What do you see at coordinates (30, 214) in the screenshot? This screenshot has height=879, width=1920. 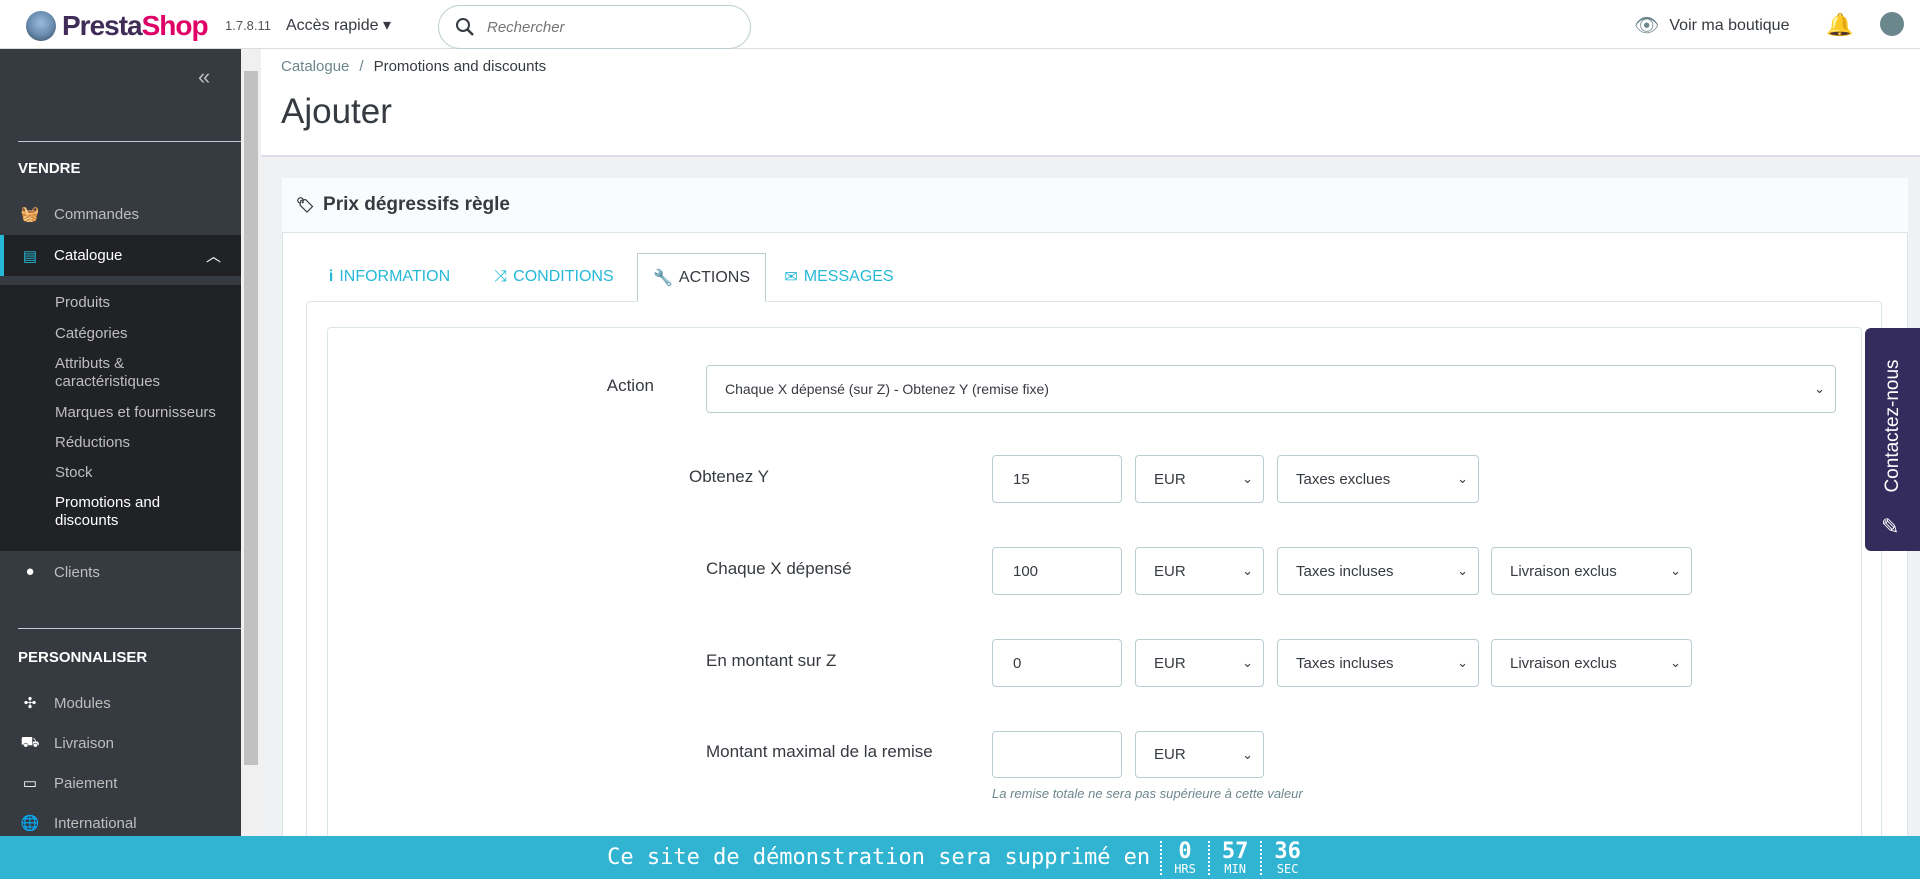 I see `basket-icon: 🧺` at bounding box center [30, 214].